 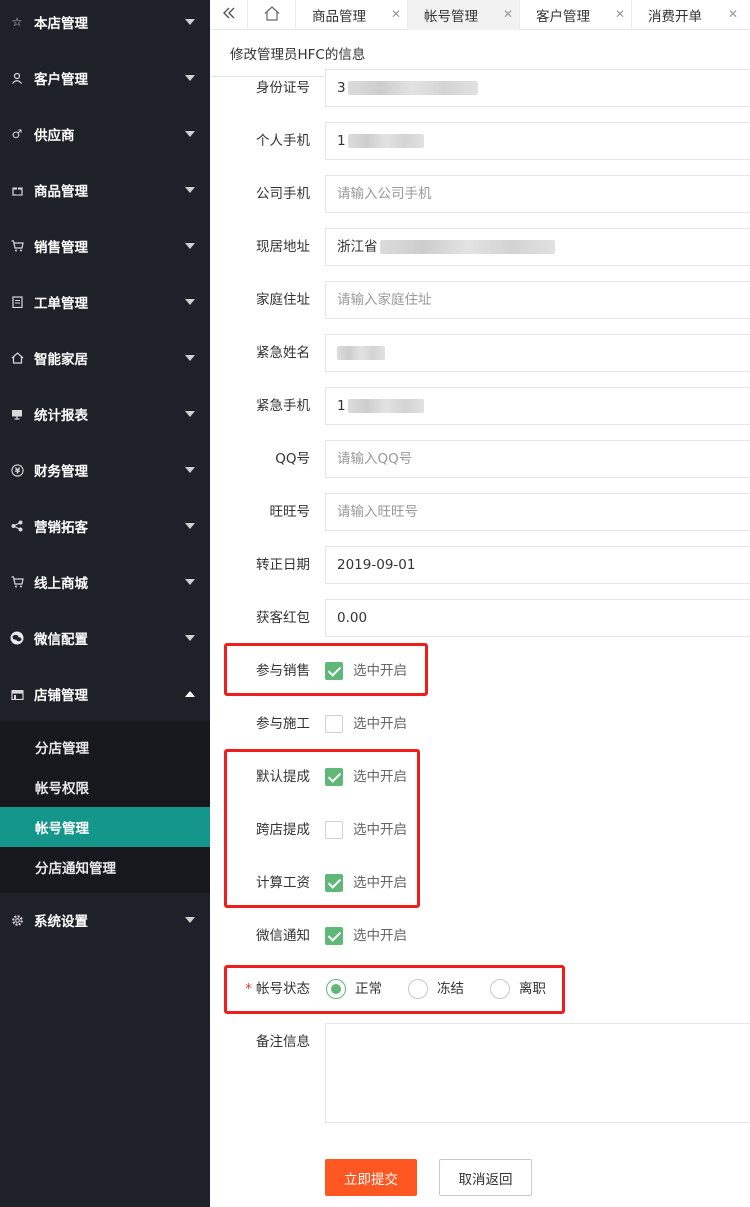 I want to click on status-frozen-radio, so click(x=418, y=989).